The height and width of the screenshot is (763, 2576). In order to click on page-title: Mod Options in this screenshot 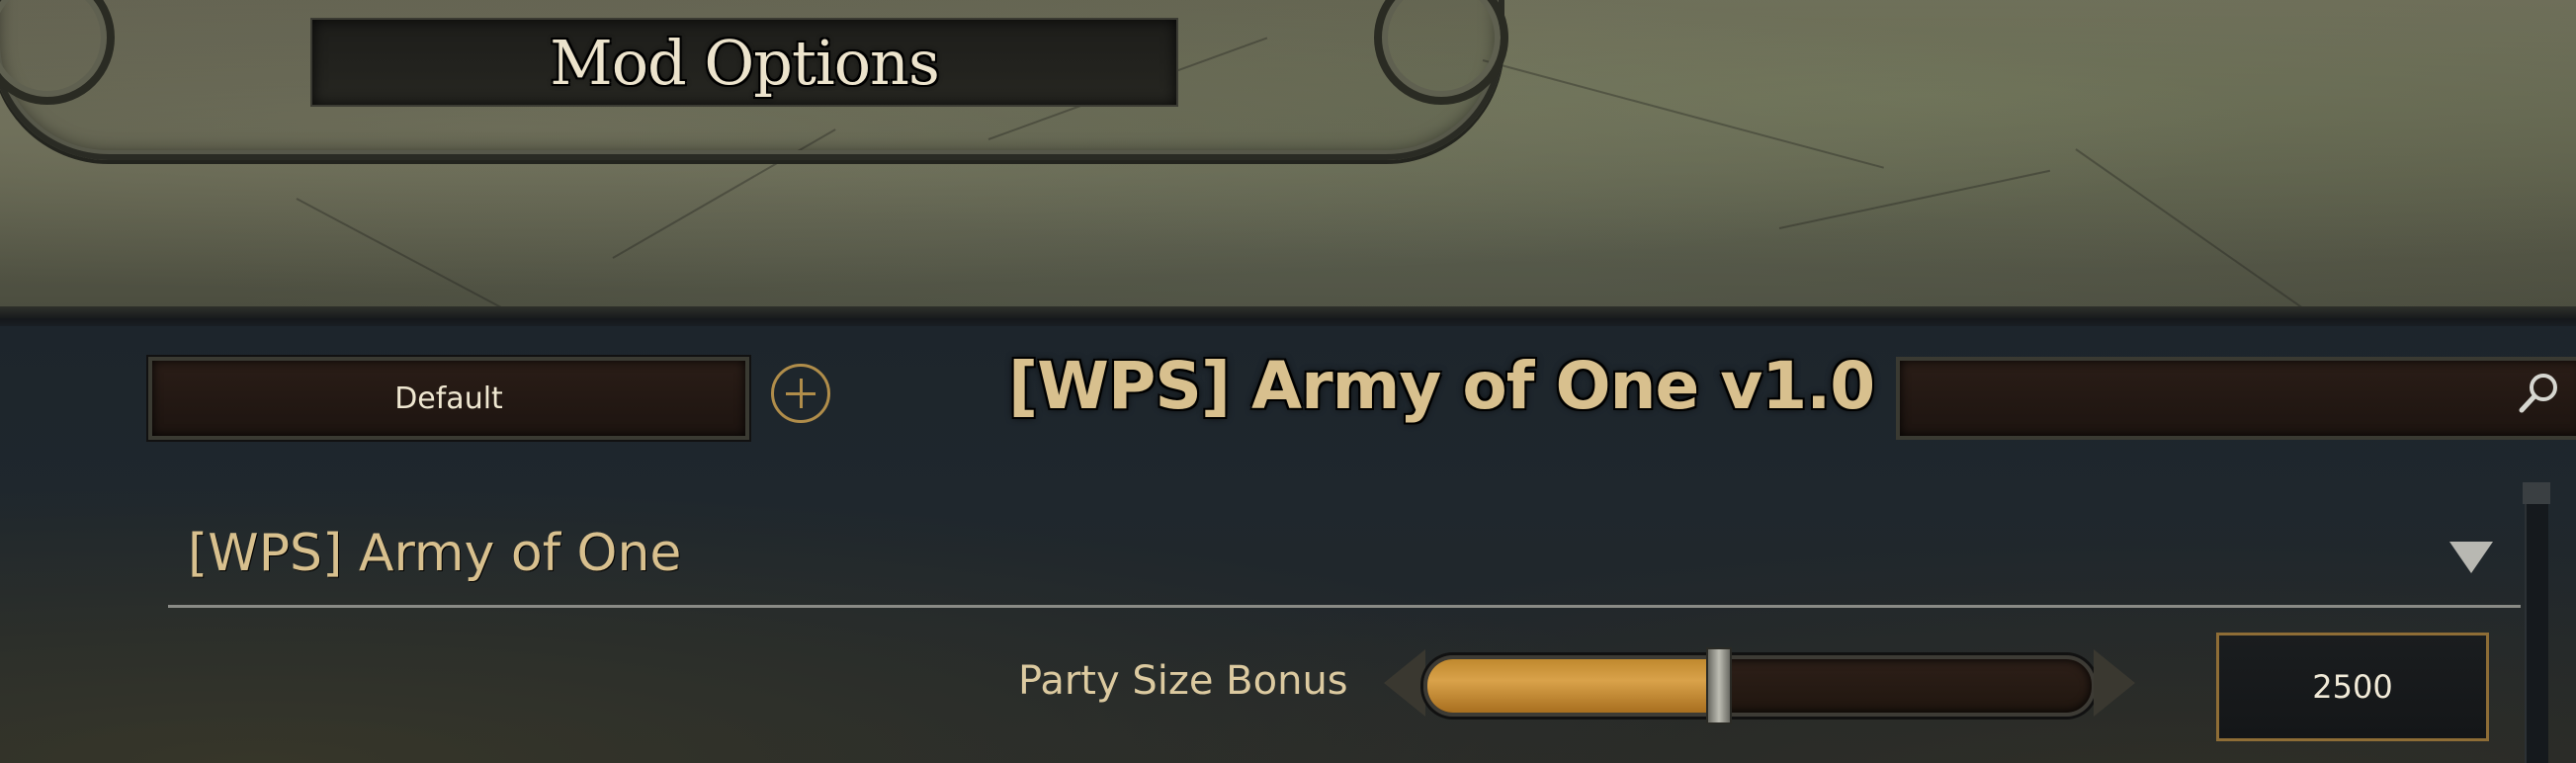, I will do `click(745, 62)`.